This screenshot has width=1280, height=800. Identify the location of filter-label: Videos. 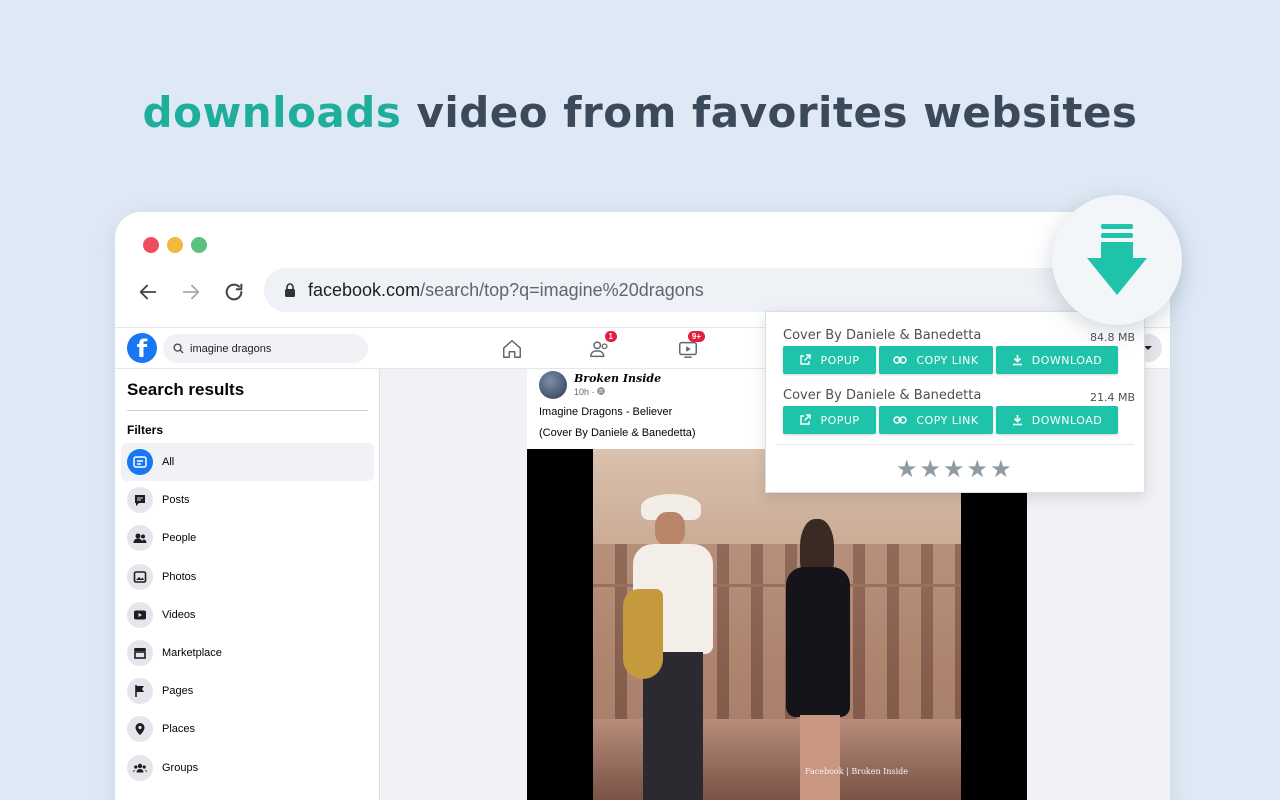
(179, 614).